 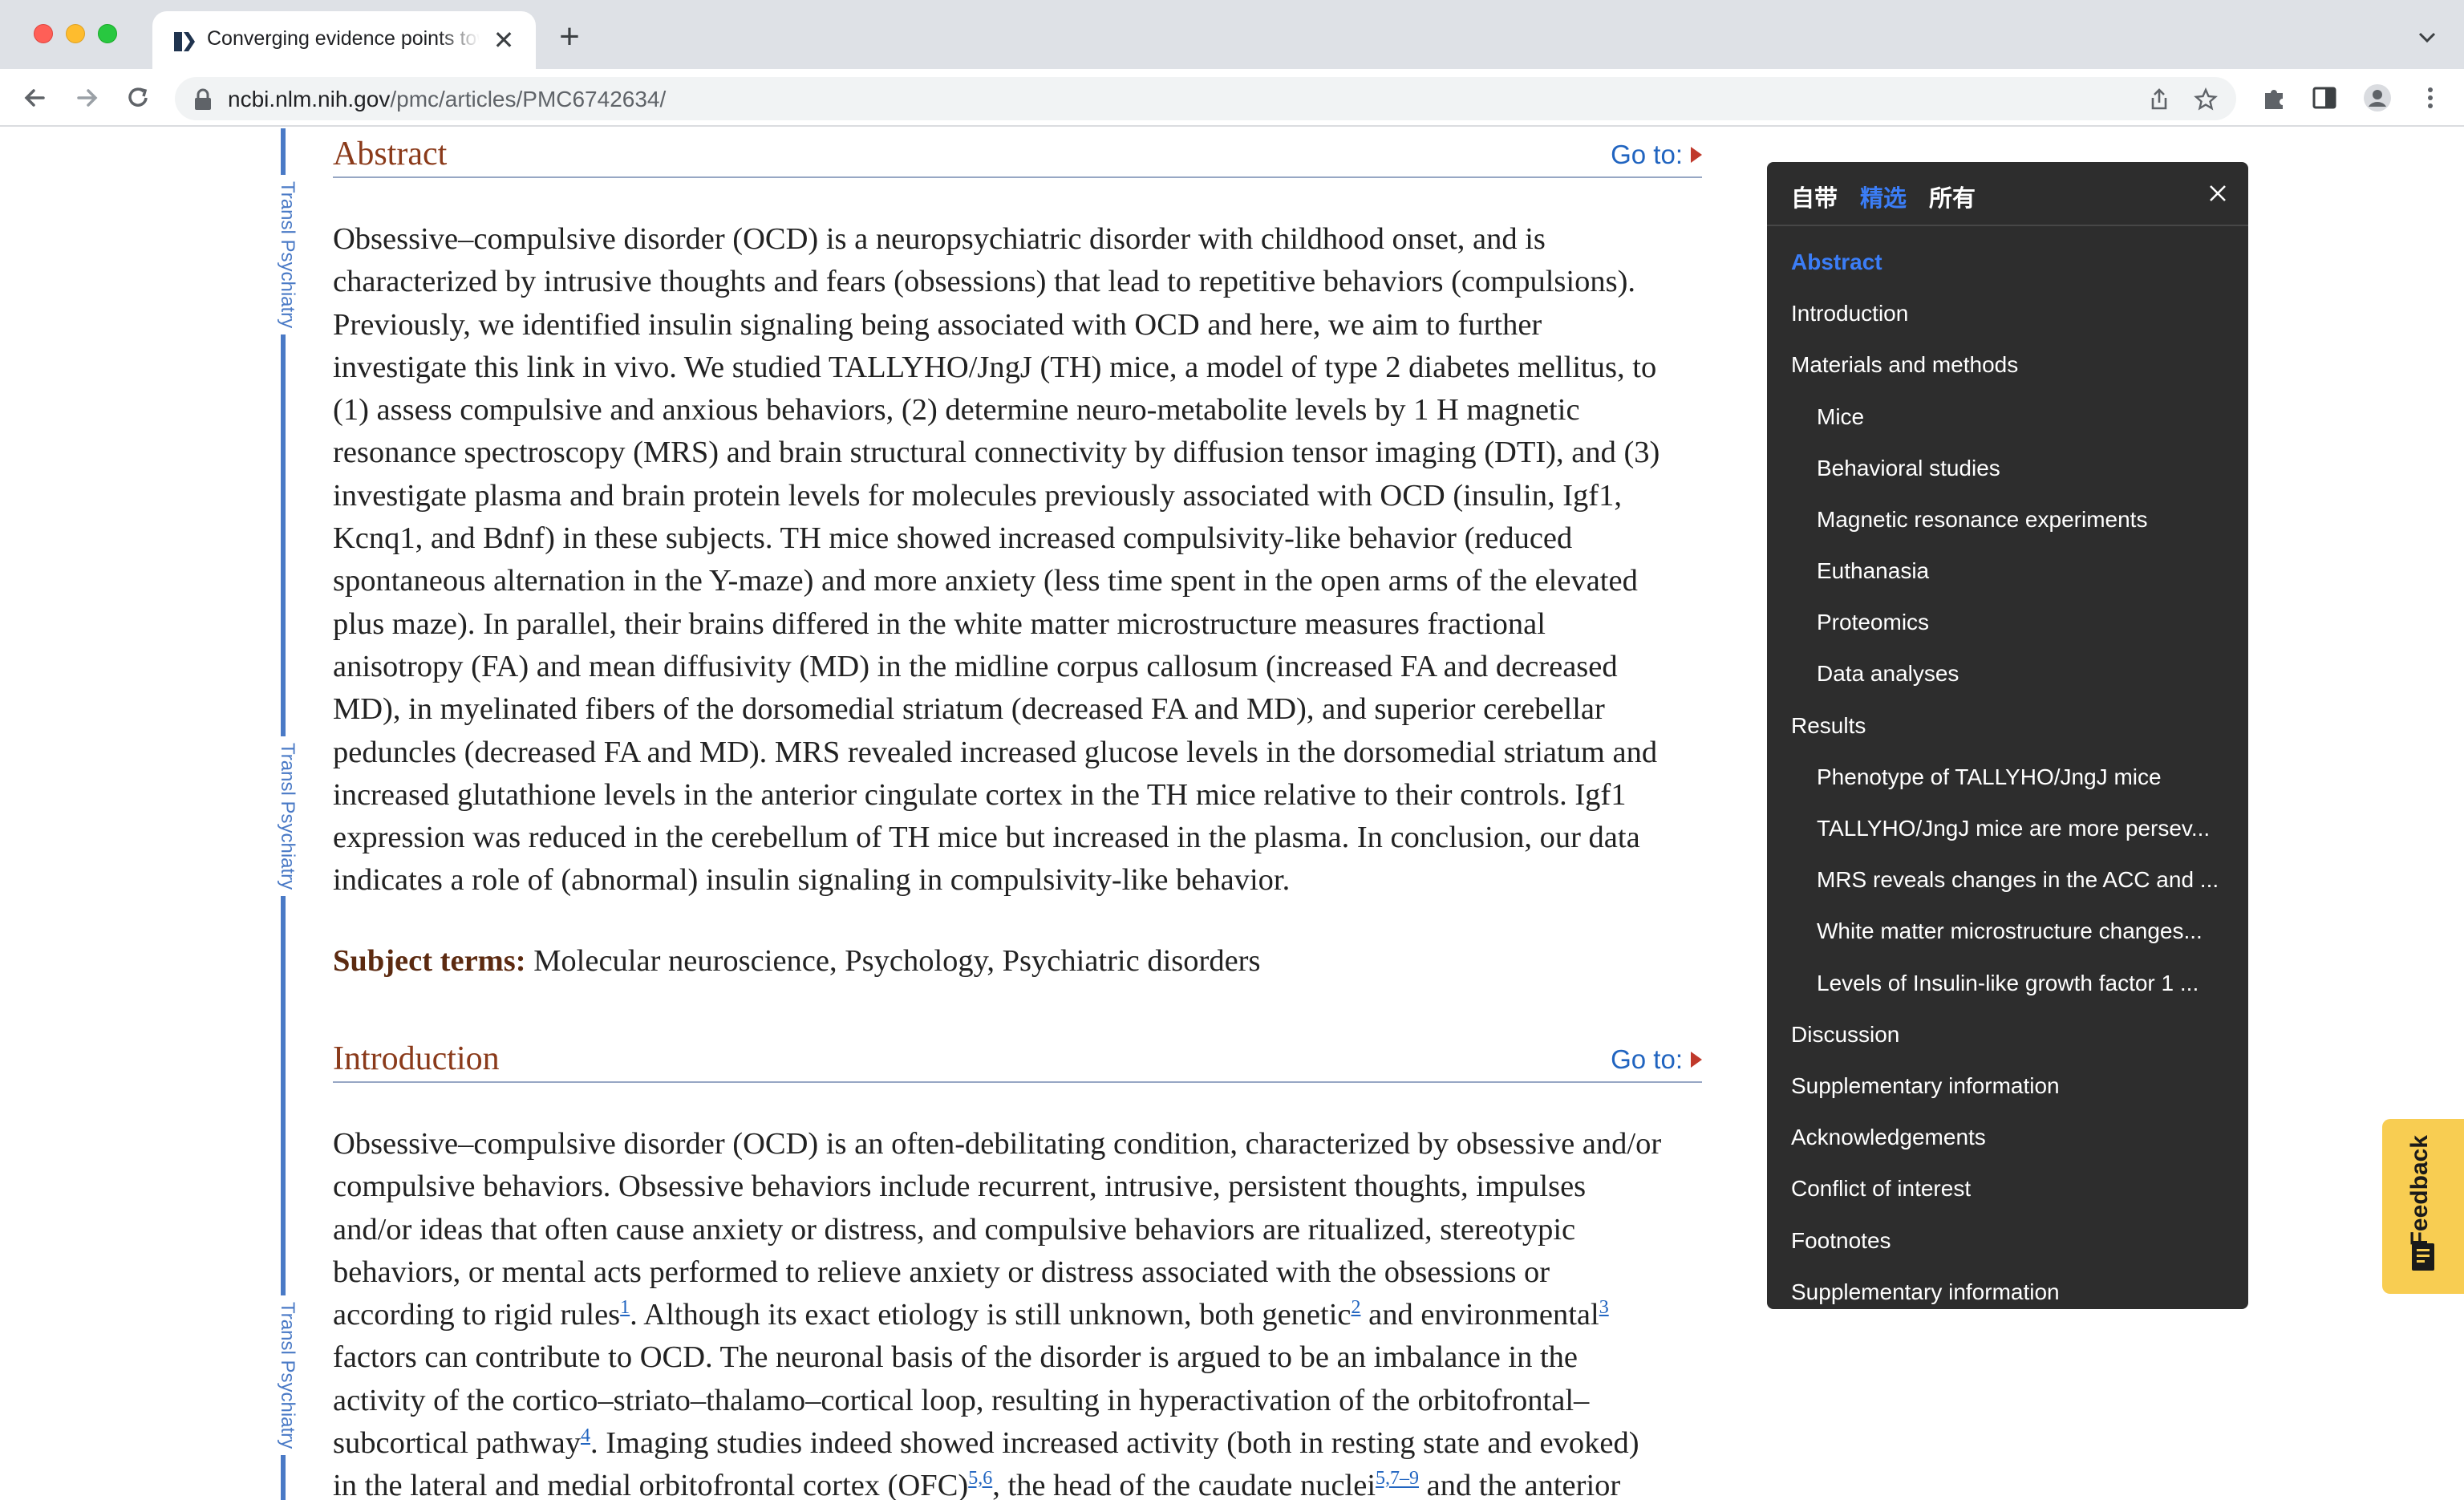 What do you see at coordinates (2377, 97) in the screenshot?
I see `profile-avatar-icon` at bounding box center [2377, 97].